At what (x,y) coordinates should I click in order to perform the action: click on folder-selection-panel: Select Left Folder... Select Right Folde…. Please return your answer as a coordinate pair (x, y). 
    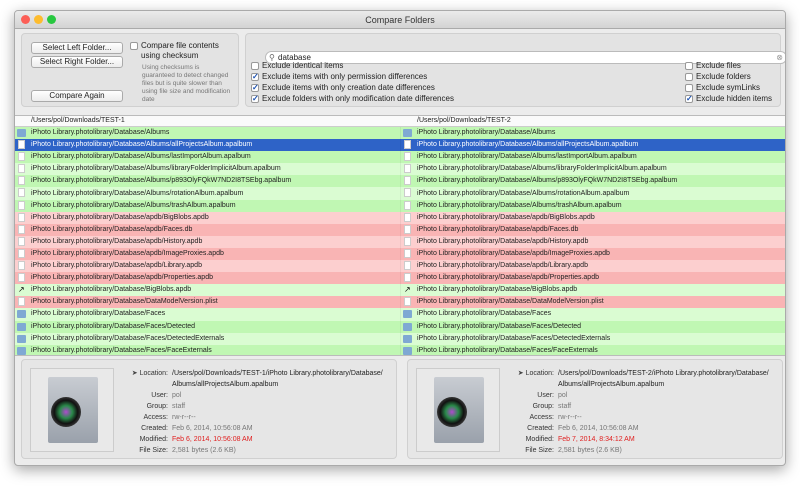
    Looking at the image, I should click on (130, 70).